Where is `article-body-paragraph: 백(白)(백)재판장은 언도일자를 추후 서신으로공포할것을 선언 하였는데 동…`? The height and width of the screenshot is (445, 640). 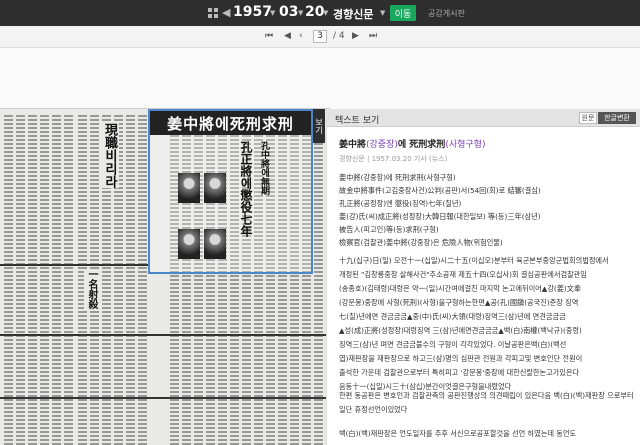 article-body-paragraph: 백(白)(백)재판장은 언도일자를 추후 서신으로공포할것을 선언 하였는데 동… is located at coordinates (458, 433).